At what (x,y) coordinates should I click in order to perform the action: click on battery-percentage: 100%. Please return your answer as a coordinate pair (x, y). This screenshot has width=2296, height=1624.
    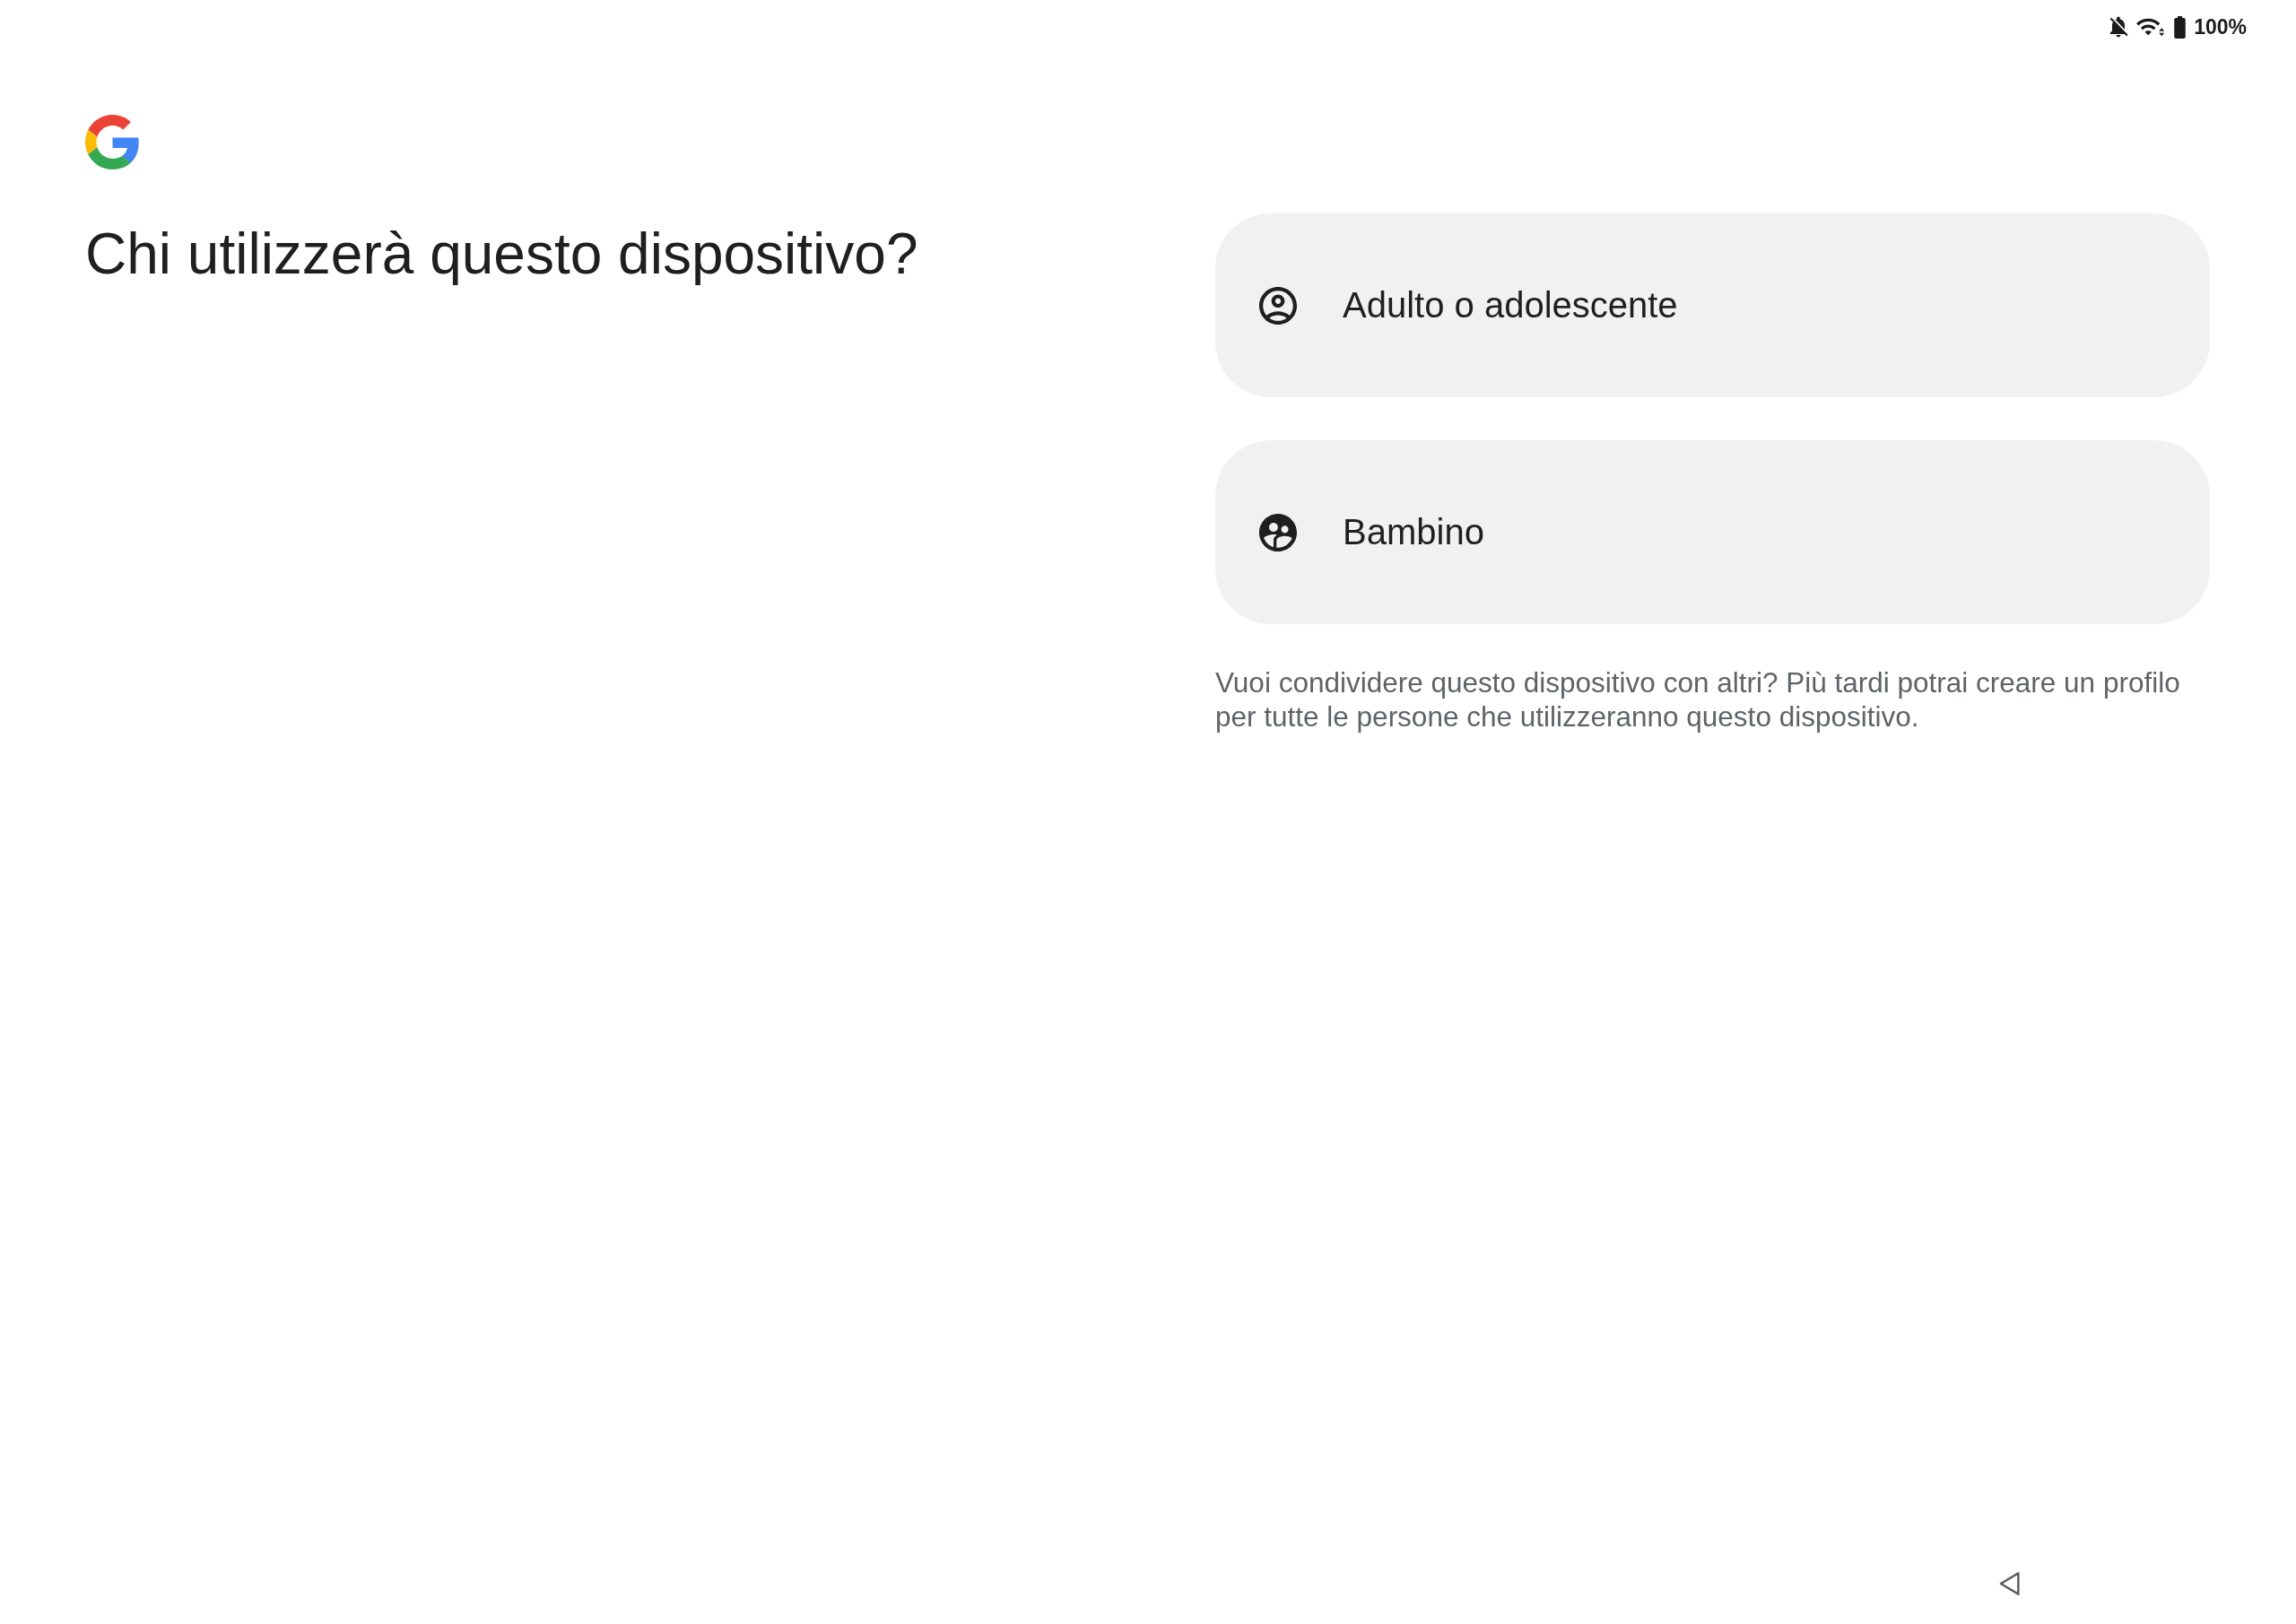
    Looking at the image, I should click on (2220, 27).